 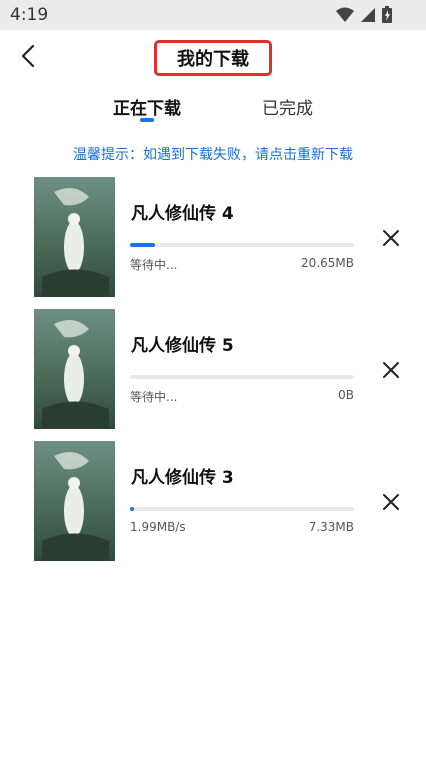 What do you see at coordinates (287, 106) in the screenshot?
I see `tab-completed: 已完成` at bounding box center [287, 106].